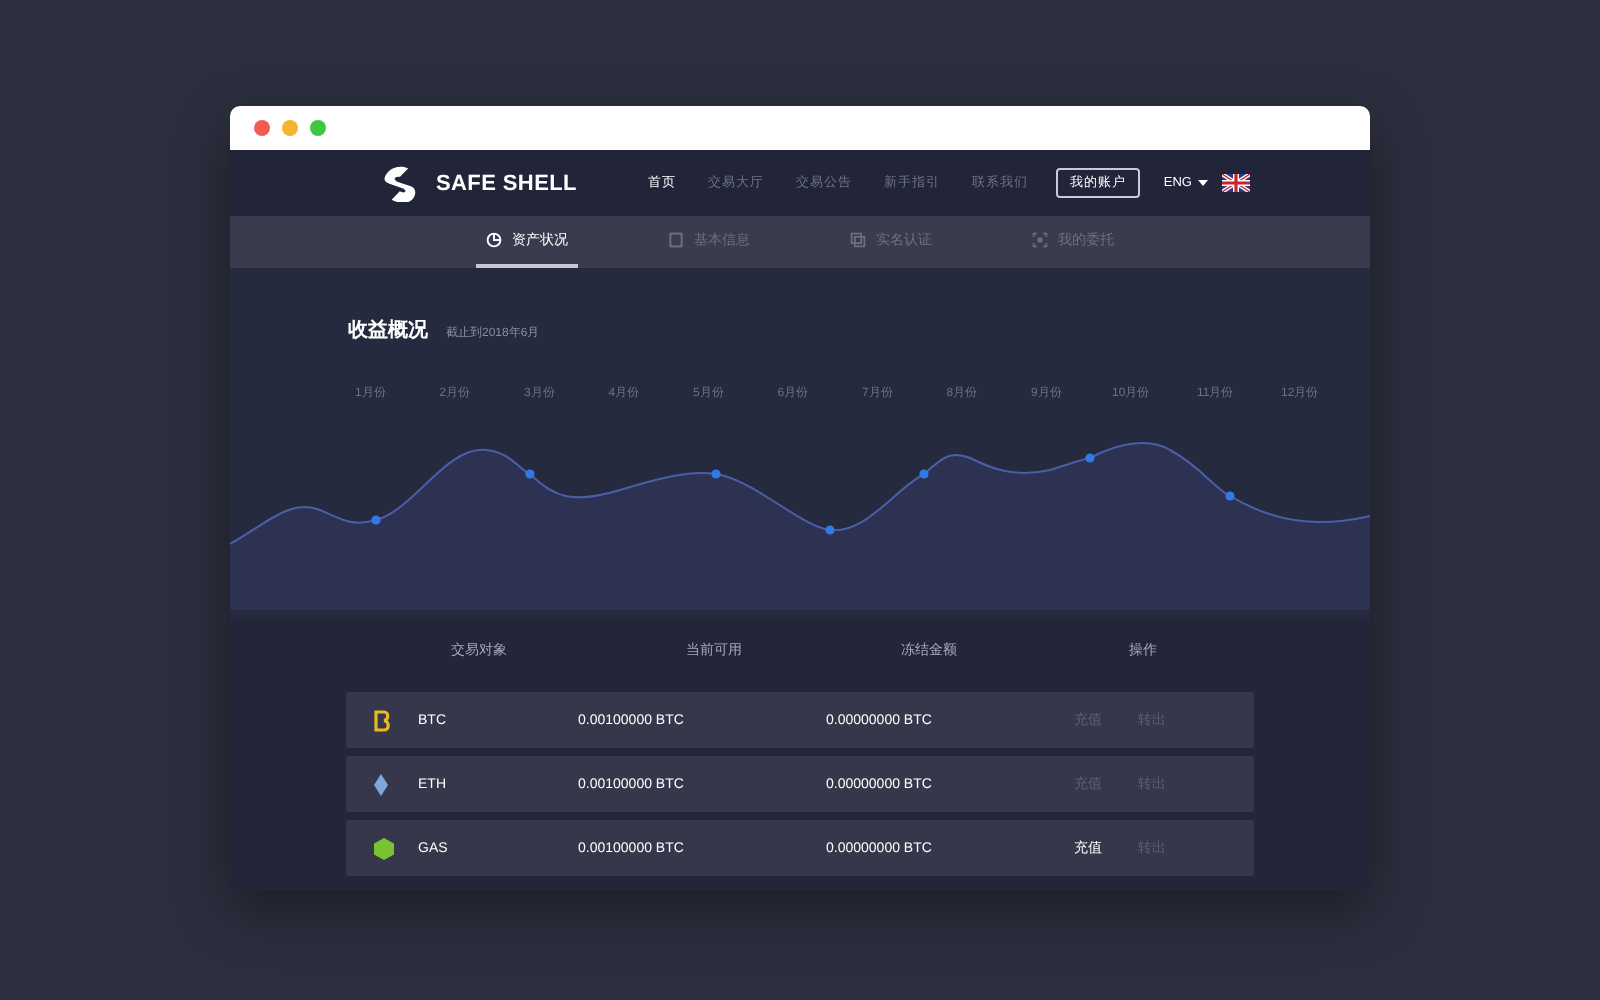 This screenshot has width=1600, height=1000. I want to click on section-title: 收益概况, so click(388, 330).